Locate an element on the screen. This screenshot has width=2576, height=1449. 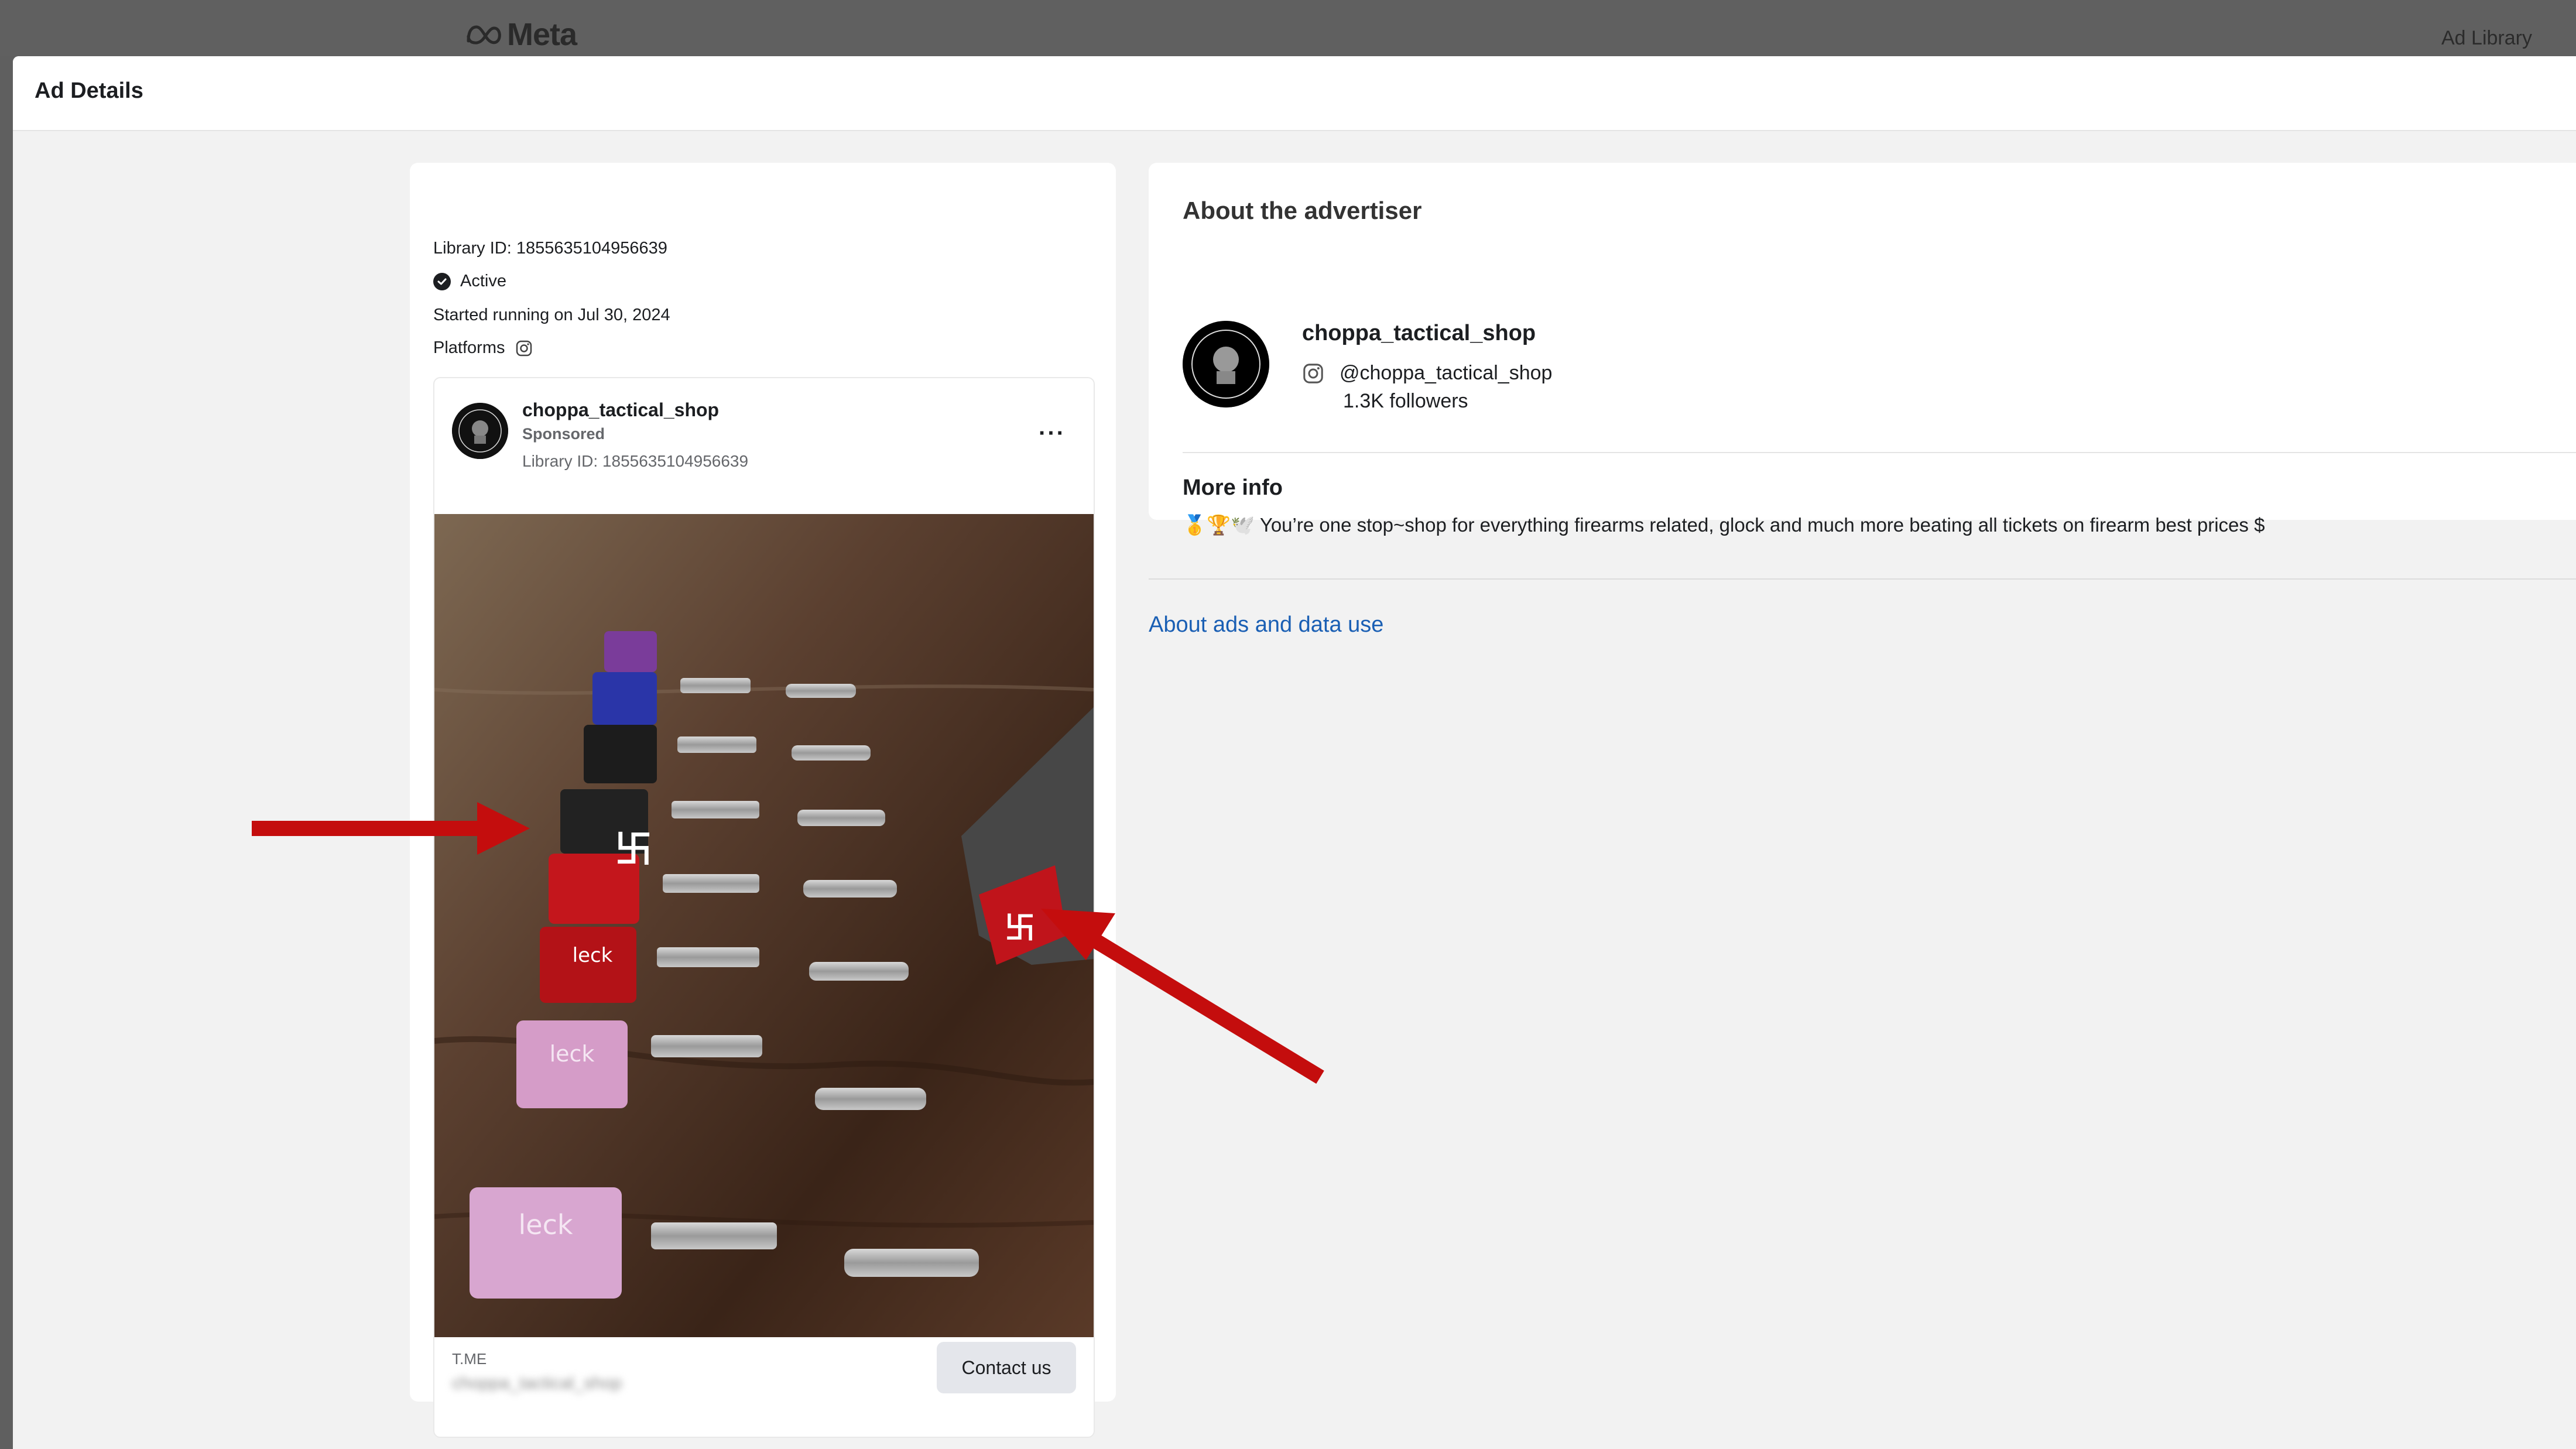
check-circle-icon is located at coordinates (442, 281).